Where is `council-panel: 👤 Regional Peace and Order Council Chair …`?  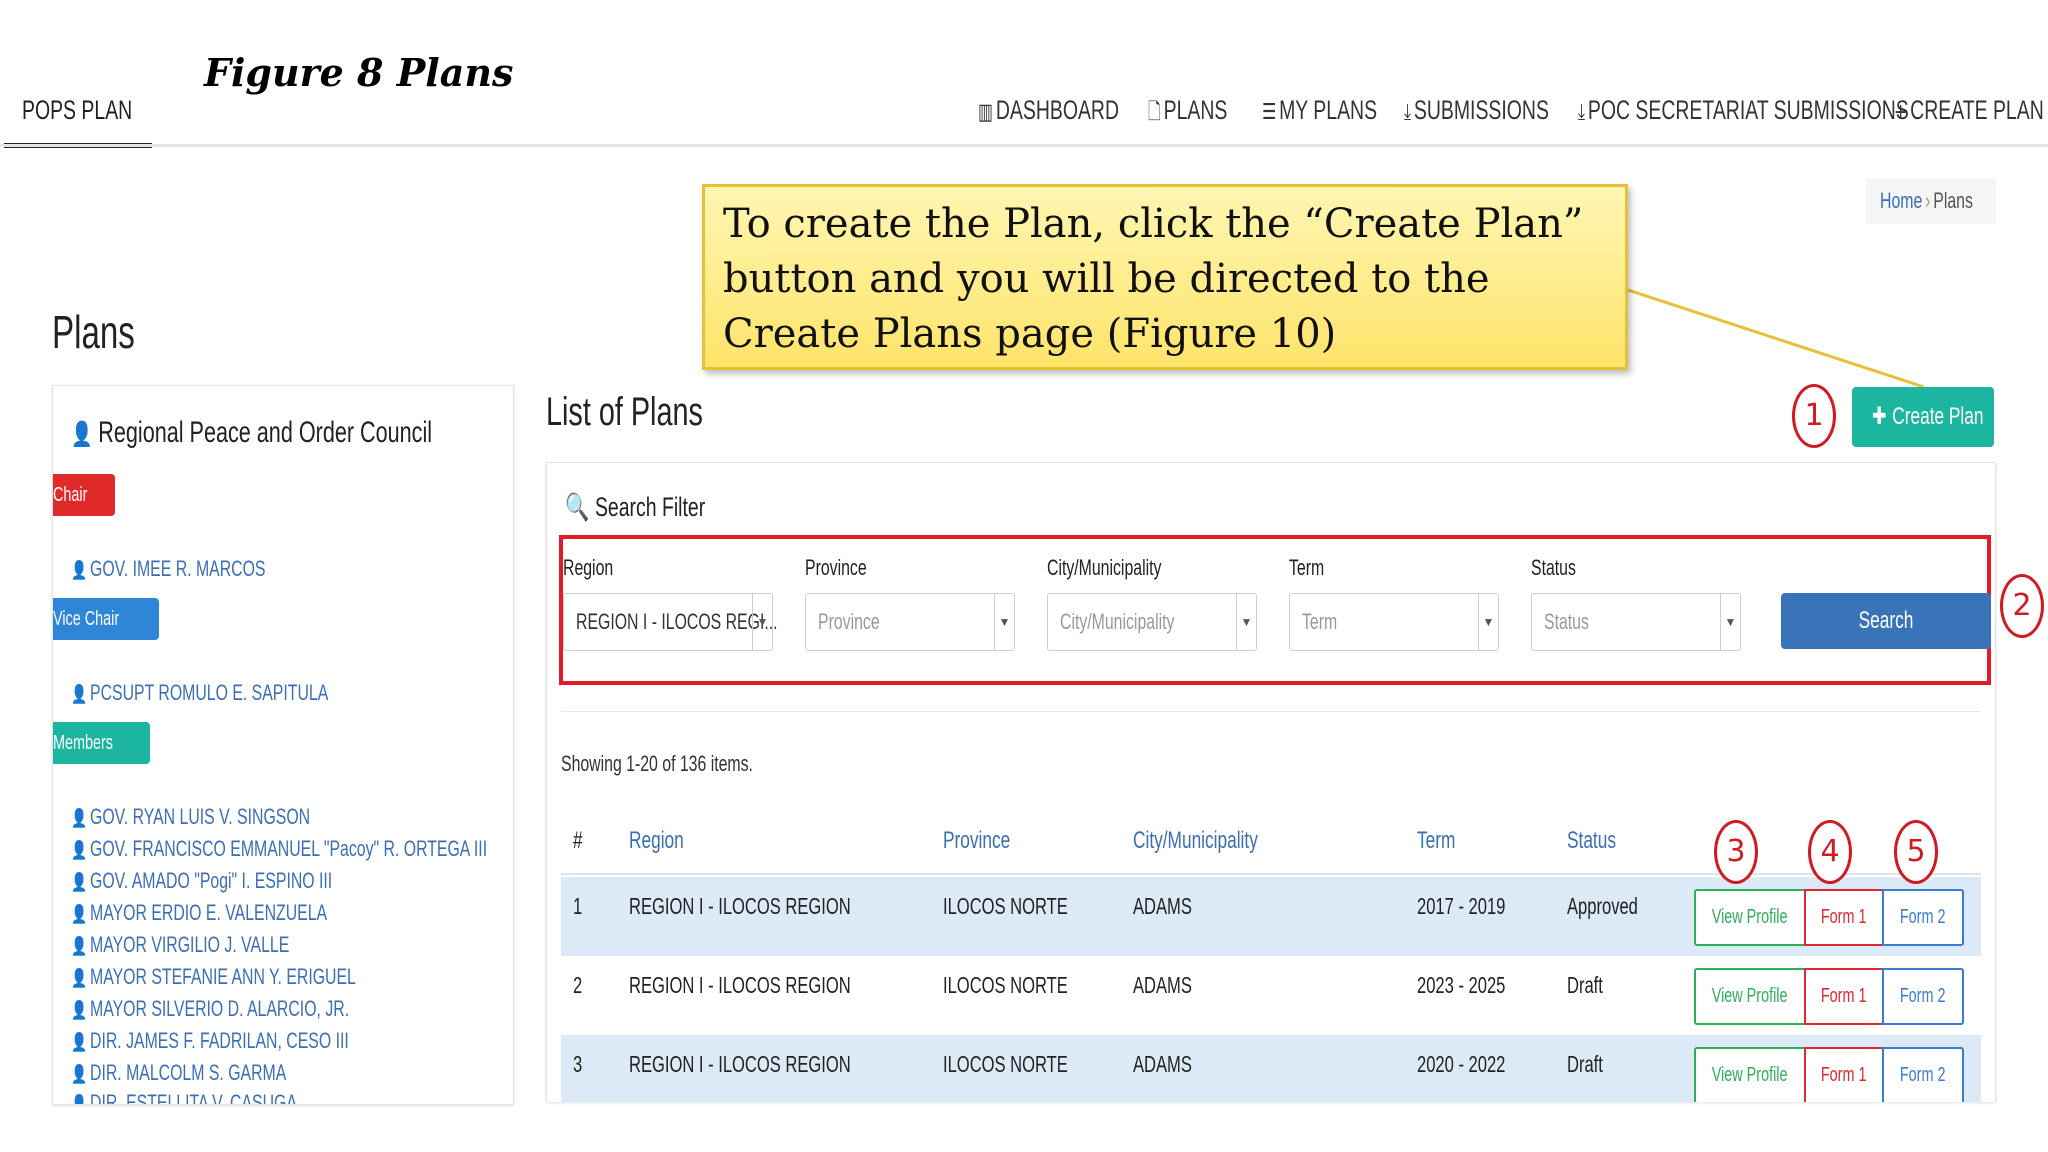 council-panel: 👤 Regional Peace and Order Council Chair … is located at coordinates (283, 745).